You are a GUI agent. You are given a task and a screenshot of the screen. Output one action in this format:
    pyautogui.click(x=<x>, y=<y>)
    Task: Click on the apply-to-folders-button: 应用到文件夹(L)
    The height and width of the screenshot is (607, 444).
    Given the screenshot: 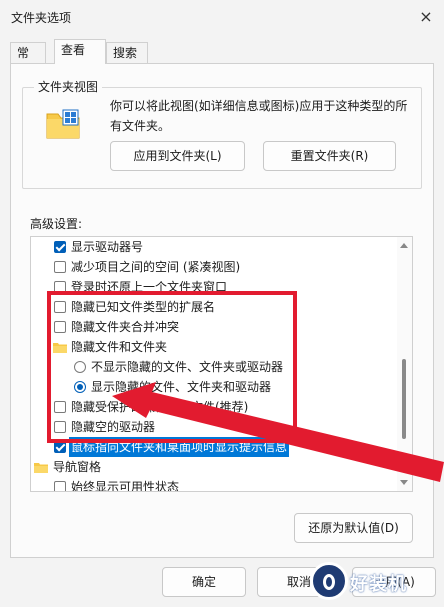 What is the action you would take?
    pyautogui.click(x=177, y=156)
    